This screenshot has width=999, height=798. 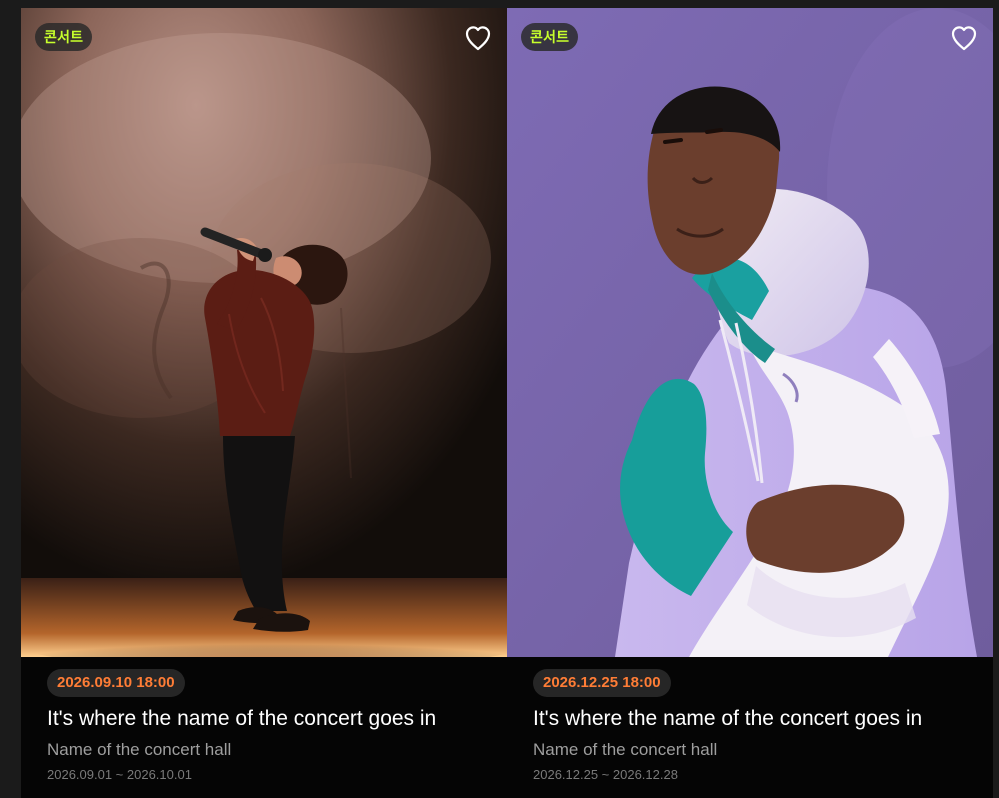 What do you see at coordinates (605, 774) in the screenshot?
I see `concert-period: 2026.12.25 ~ 2026.12.28` at bounding box center [605, 774].